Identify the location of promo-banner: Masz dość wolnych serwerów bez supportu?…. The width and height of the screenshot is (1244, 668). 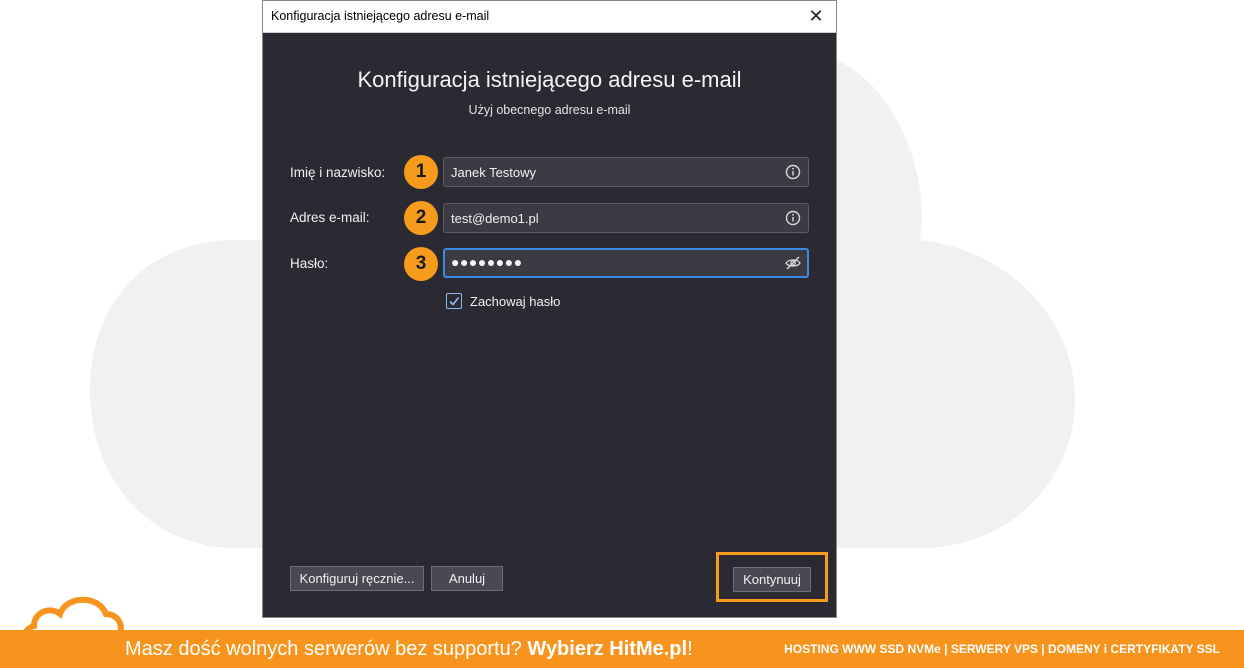
(622, 649).